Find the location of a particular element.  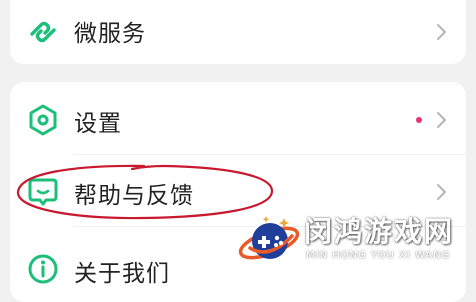

menu-item-label: 关于我们 is located at coordinates (122, 274).